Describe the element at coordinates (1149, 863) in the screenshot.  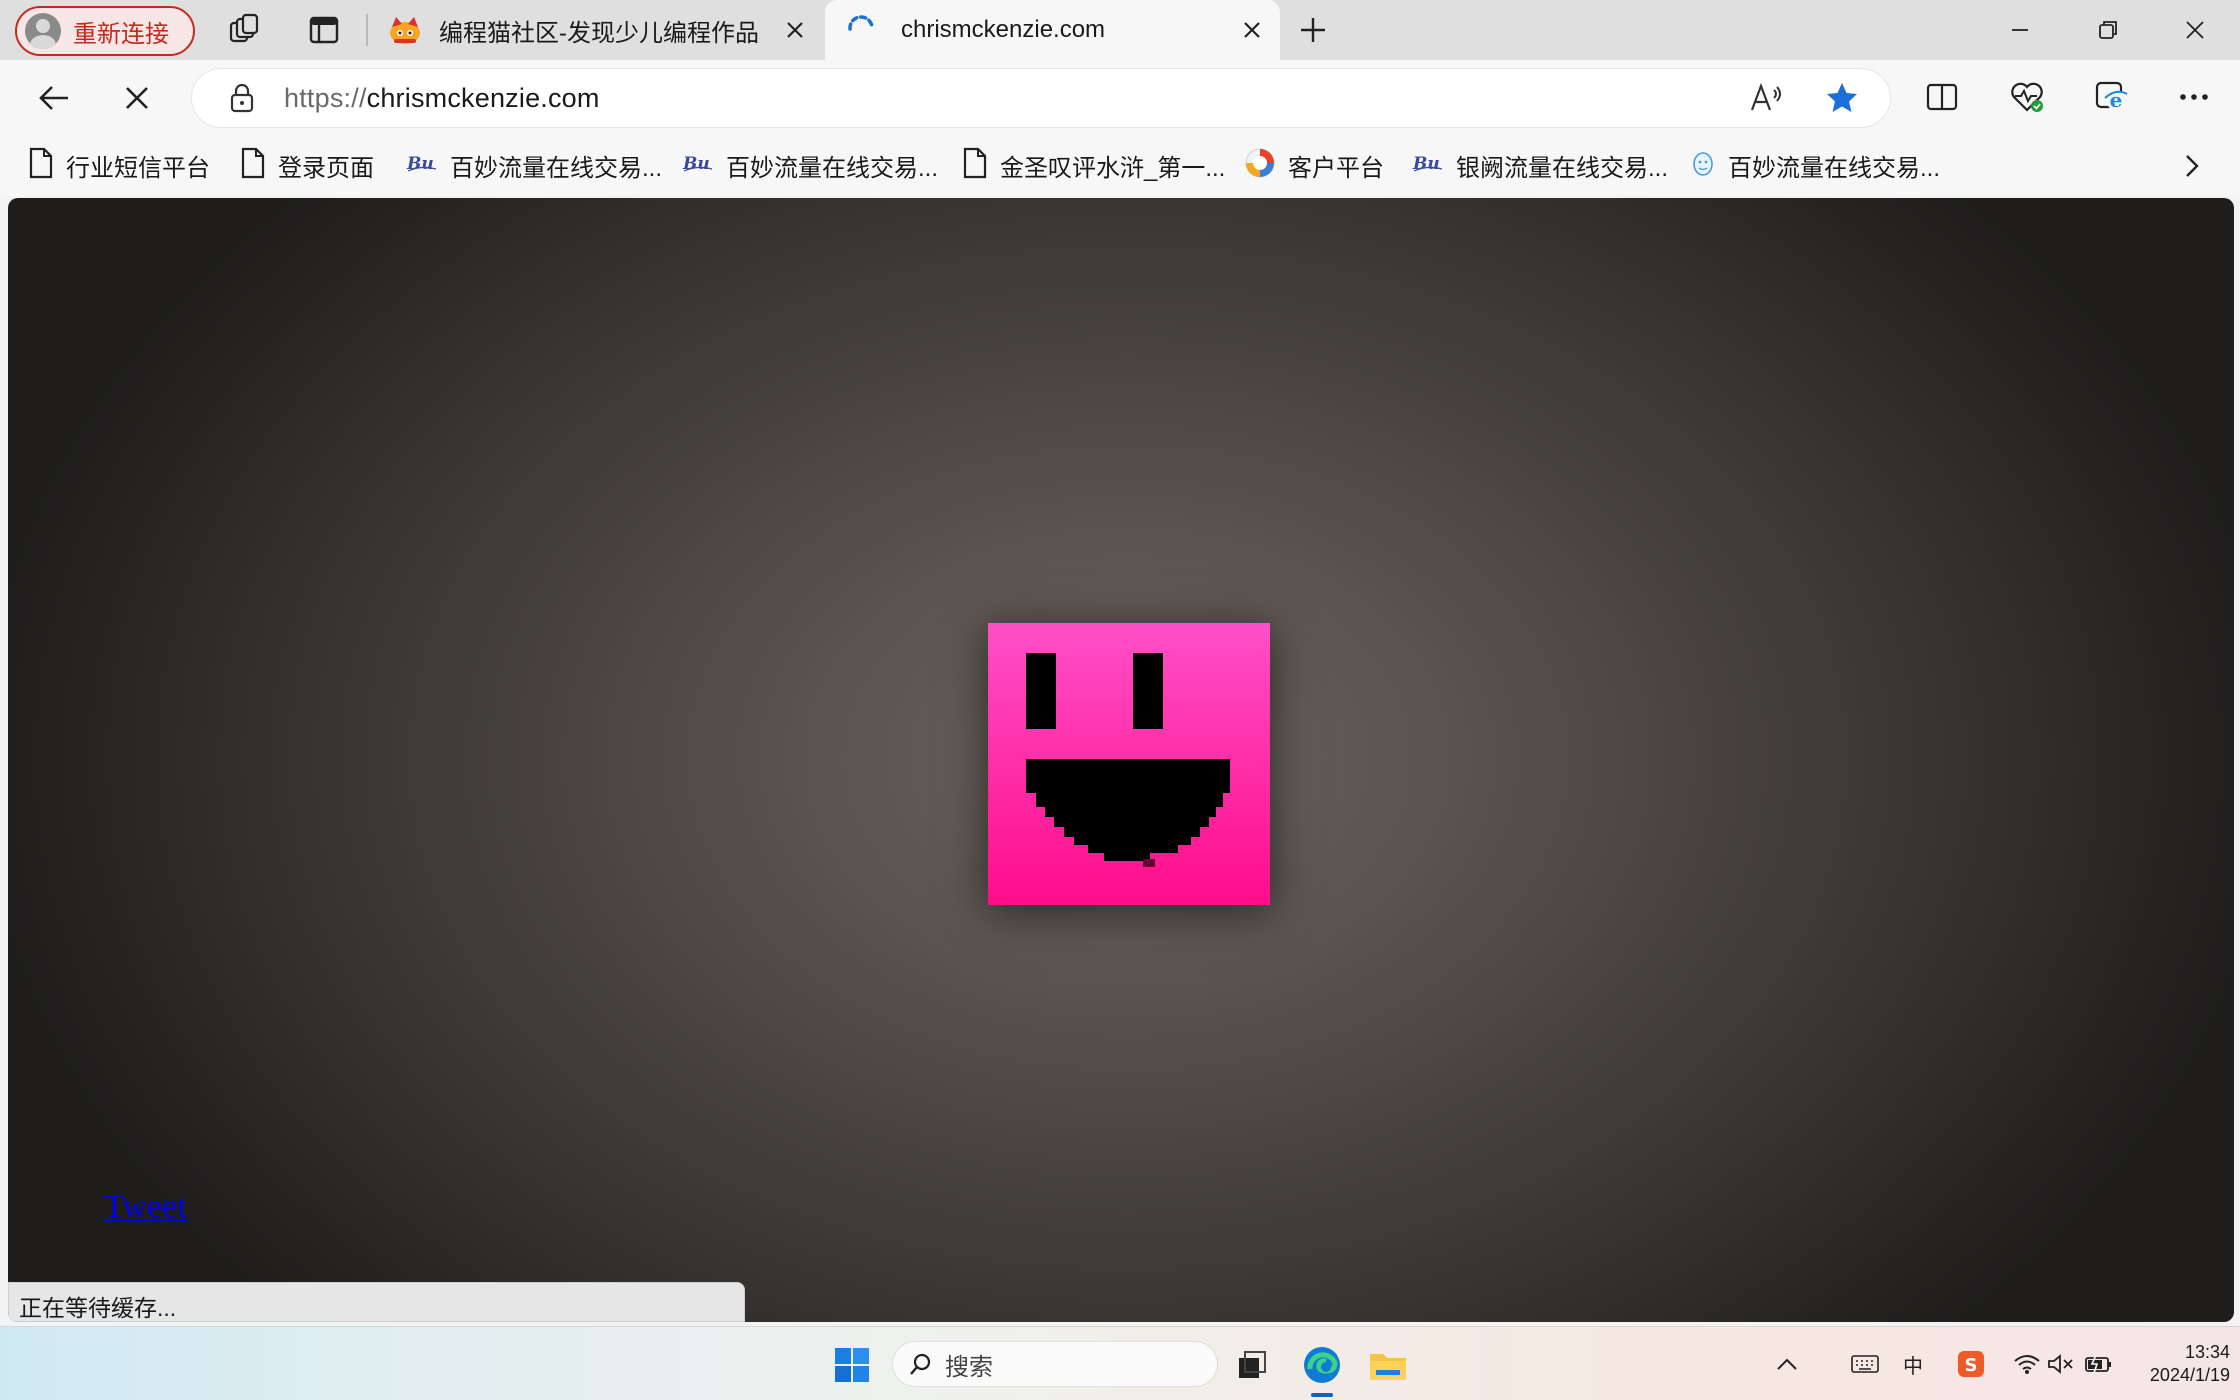
I see `smiley-tooth-shadow` at that location.